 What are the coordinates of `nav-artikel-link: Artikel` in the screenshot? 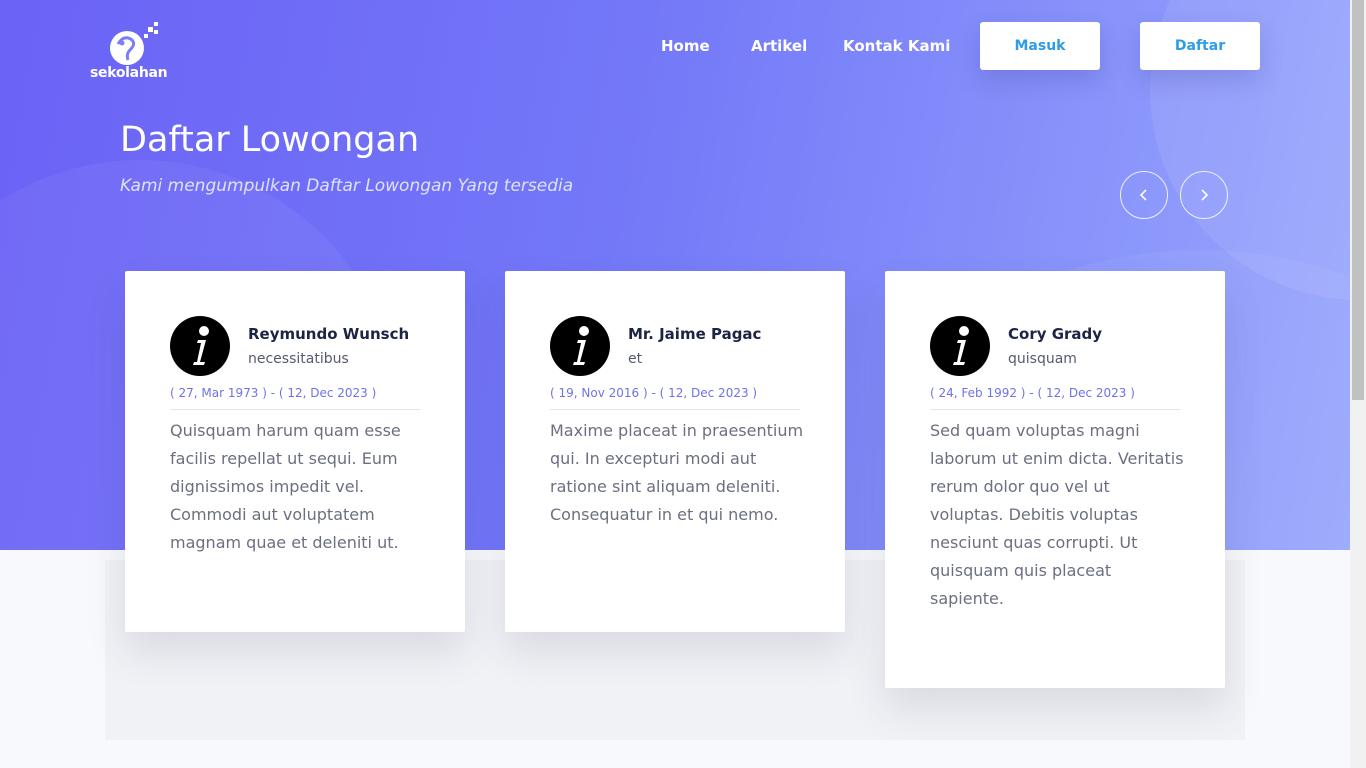 It's located at (781, 46).